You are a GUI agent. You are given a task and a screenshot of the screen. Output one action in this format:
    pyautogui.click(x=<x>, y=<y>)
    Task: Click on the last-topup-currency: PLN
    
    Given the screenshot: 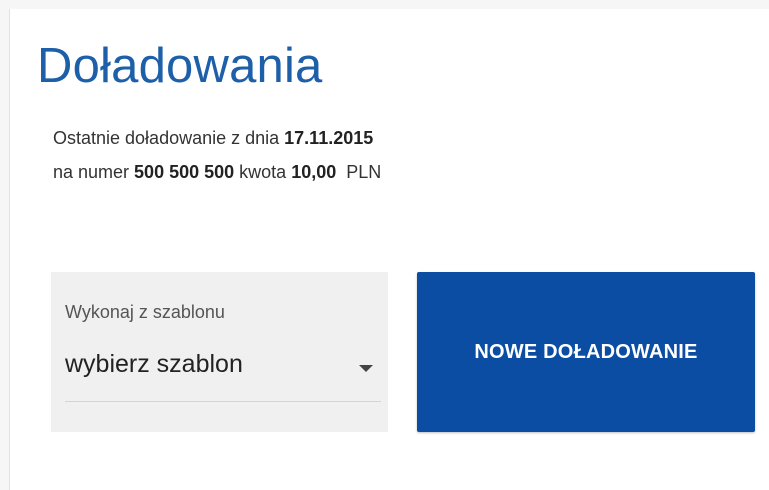 What is the action you would take?
    pyautogui.click(x=364, y=172)
    